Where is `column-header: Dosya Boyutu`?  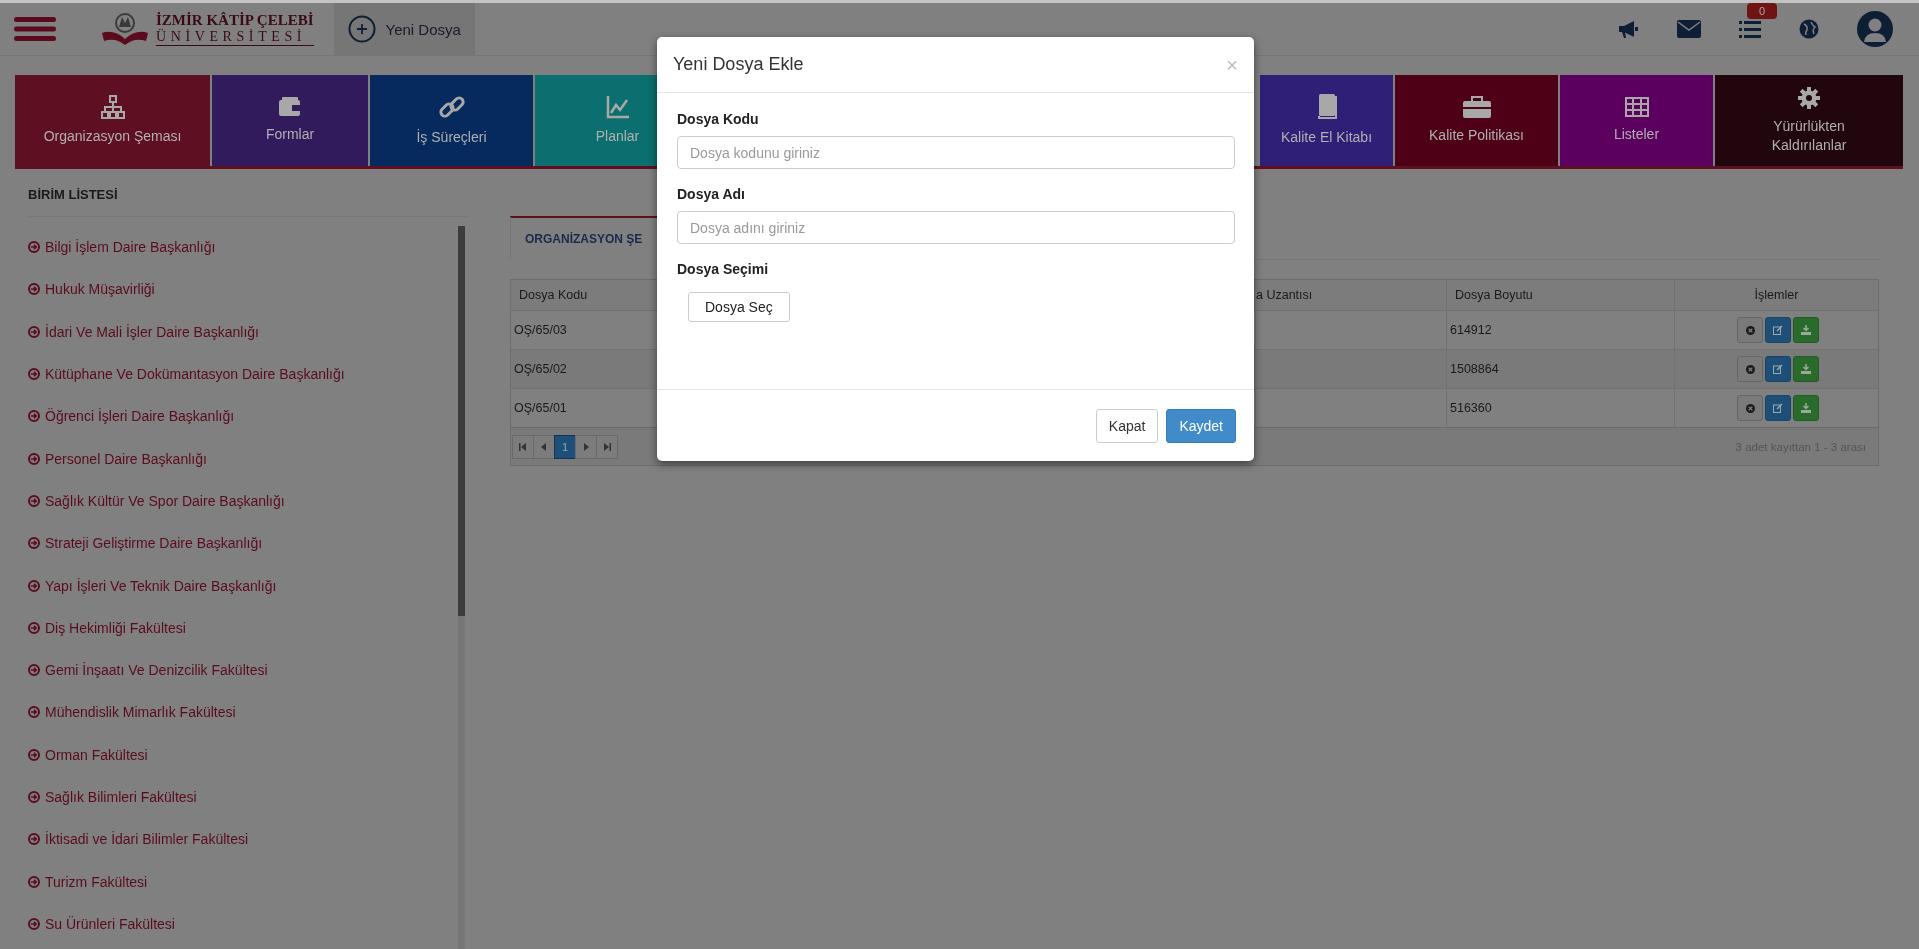 column-header: Dosya Boyutu is located at coordinates (1494, 295).